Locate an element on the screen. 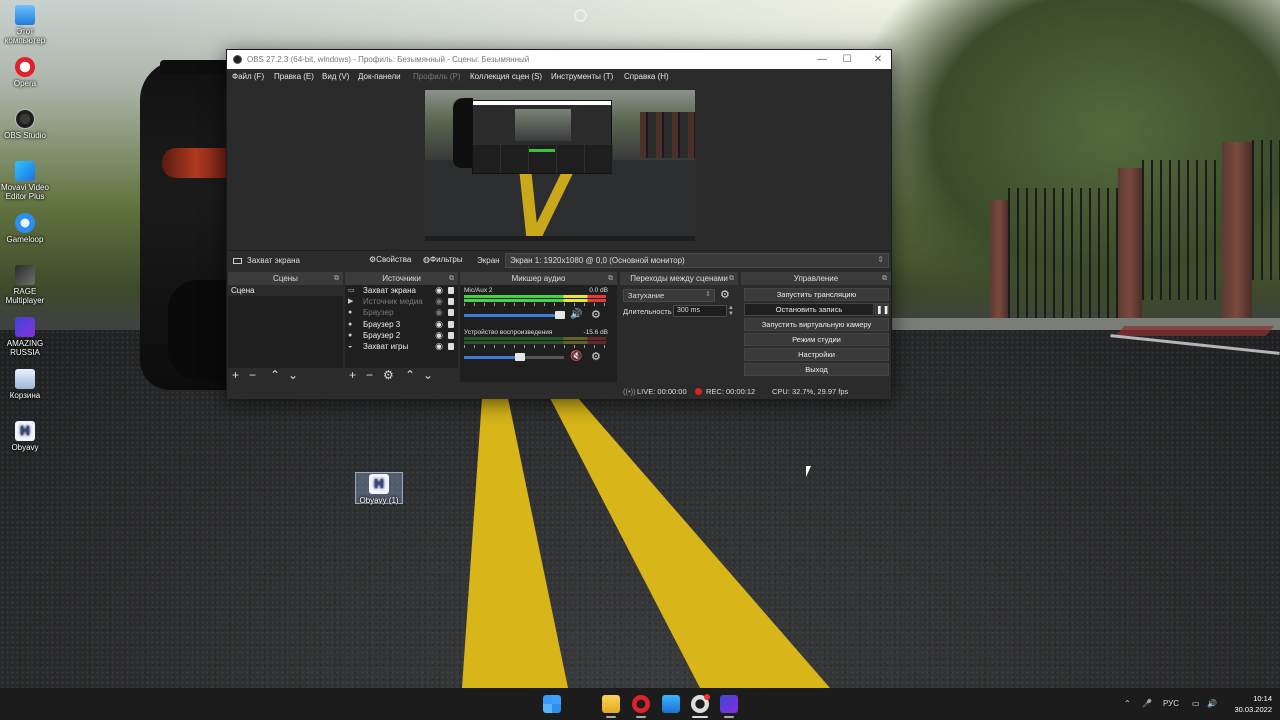  stop-recording-button: Остановить запись is located at coordinates (809, 309).